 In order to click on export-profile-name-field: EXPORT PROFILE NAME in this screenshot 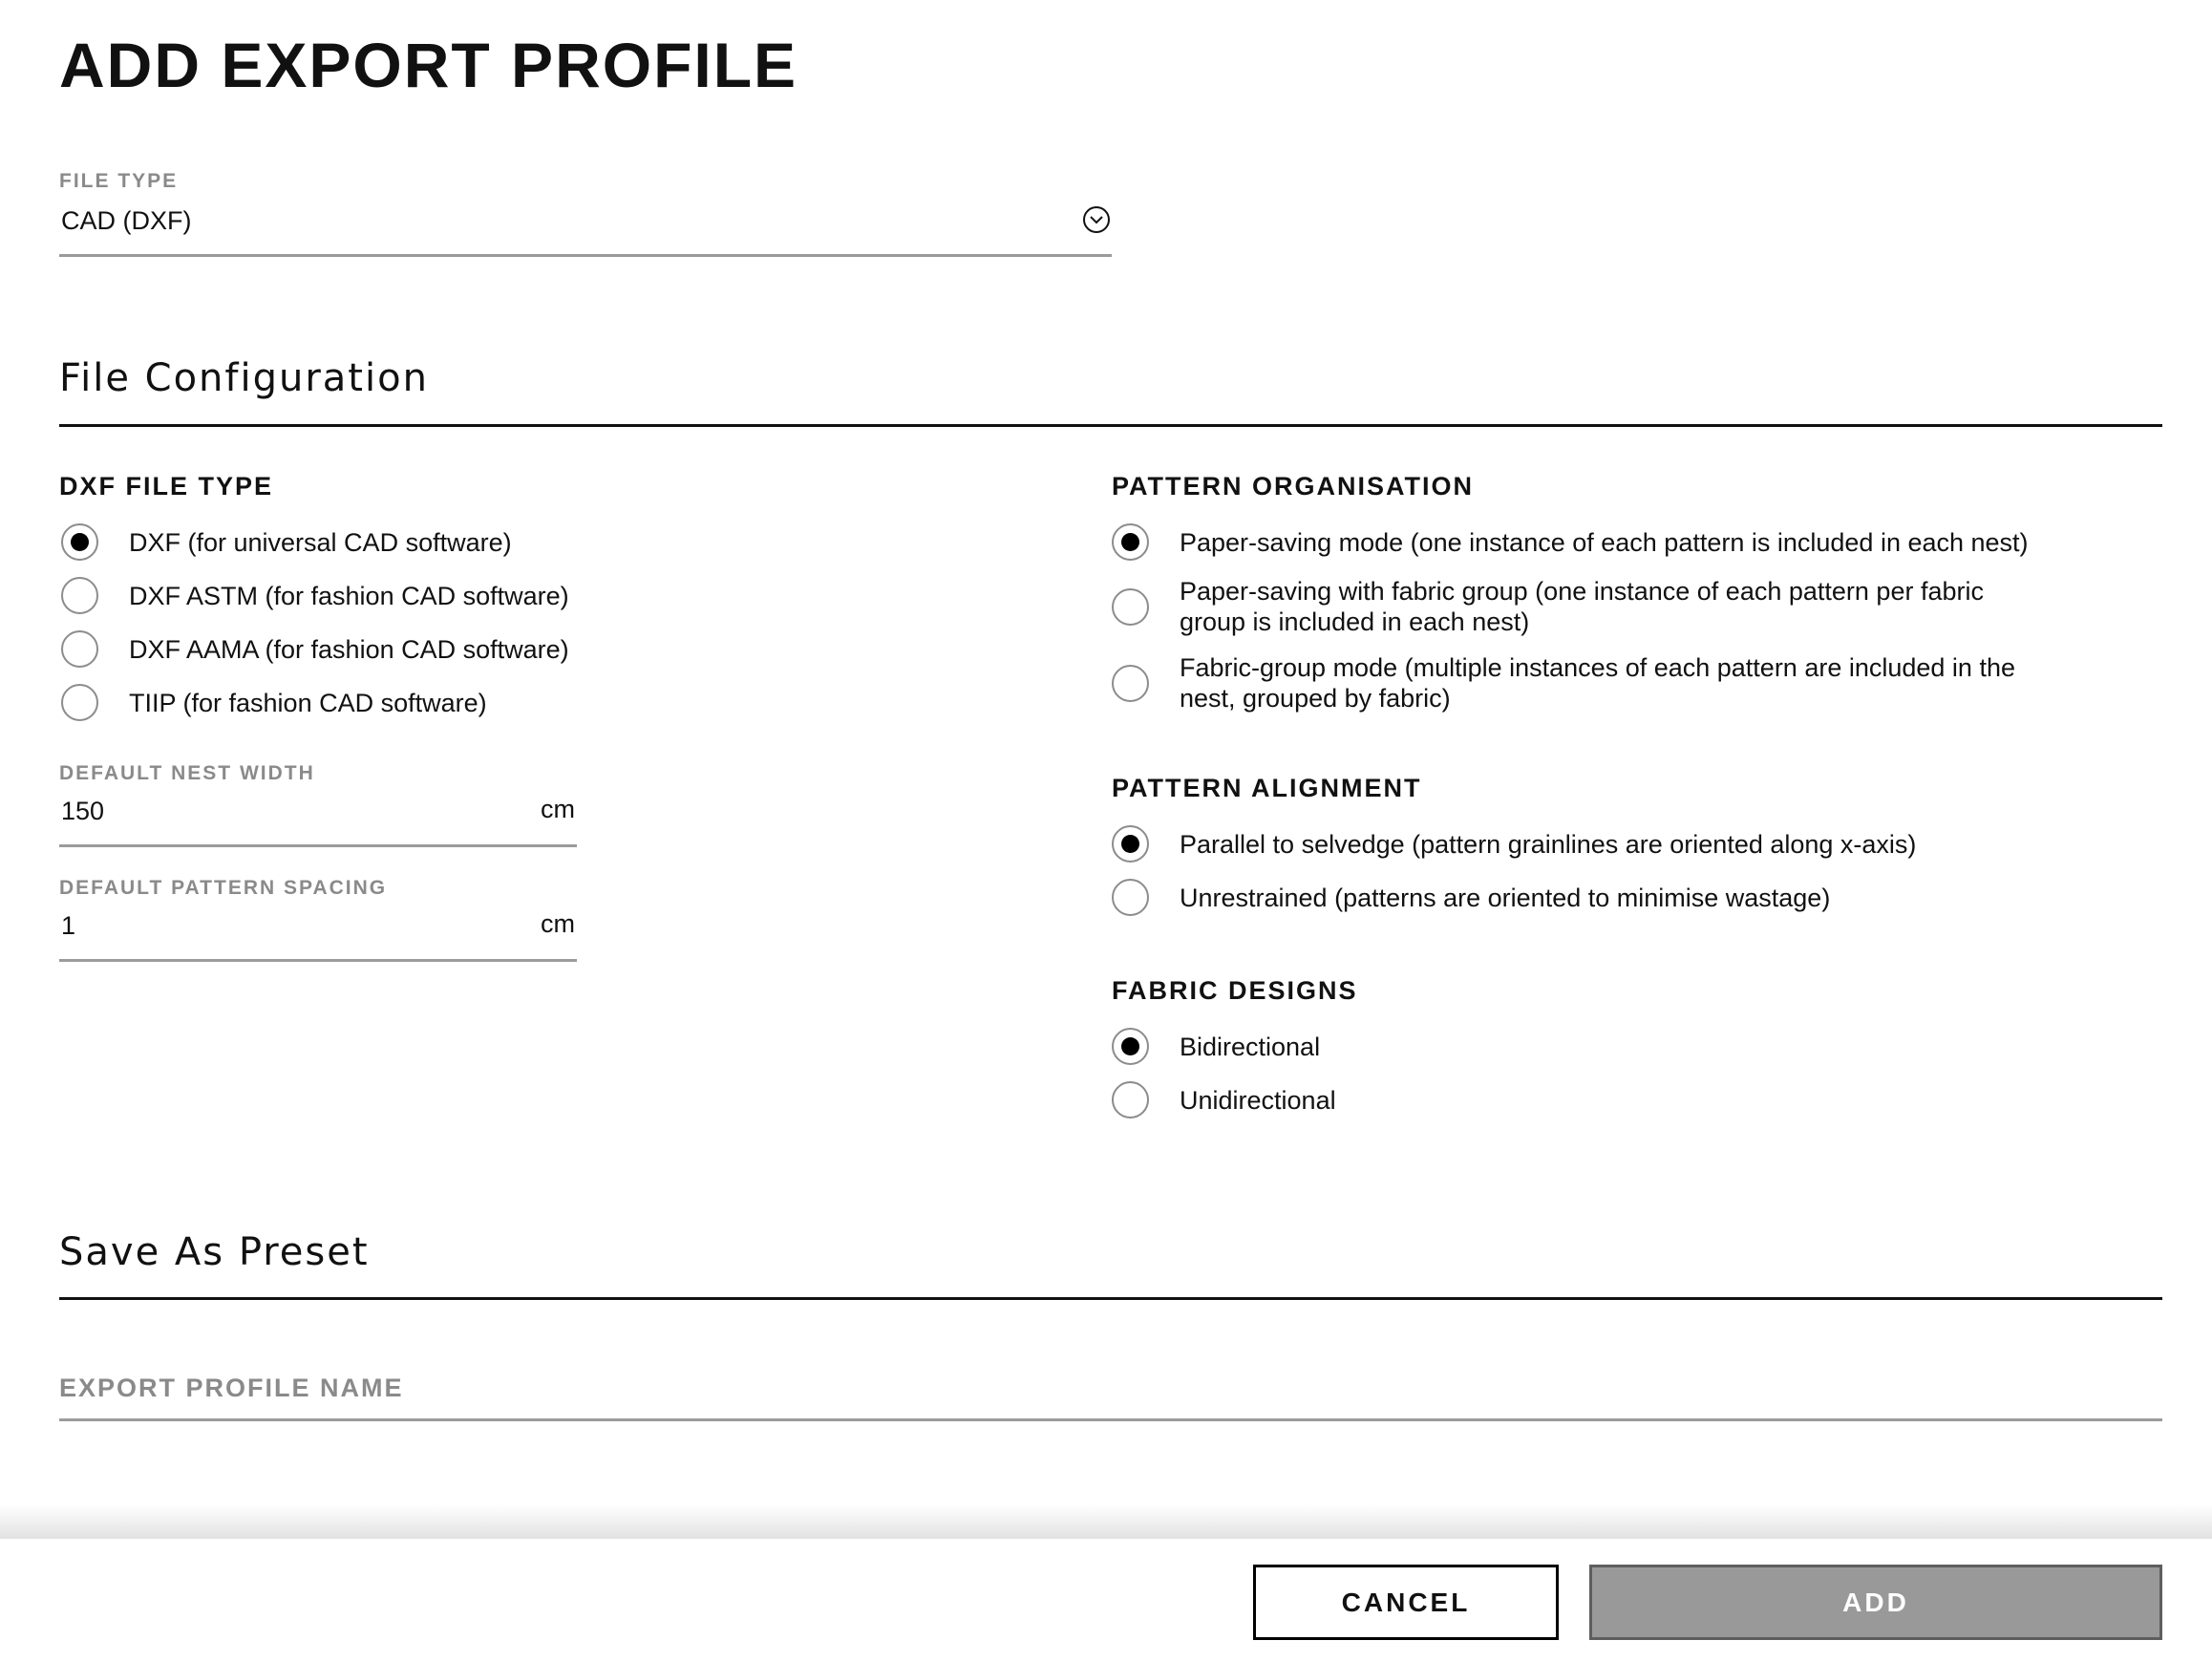, I will do `click(1110, 1397)`.